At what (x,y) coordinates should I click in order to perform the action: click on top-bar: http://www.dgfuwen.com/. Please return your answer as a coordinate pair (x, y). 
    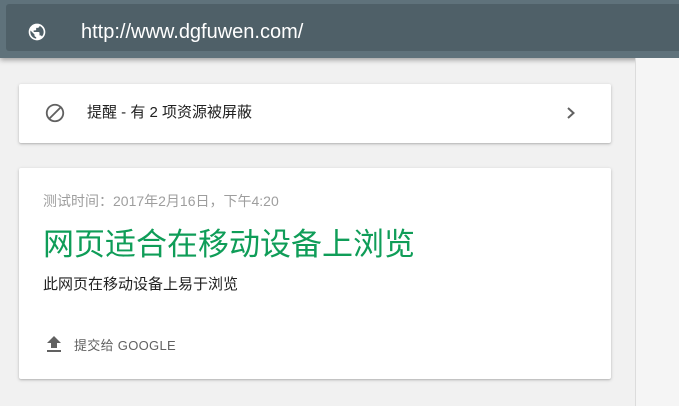
    Looking at the image, I should click on (339, 29).